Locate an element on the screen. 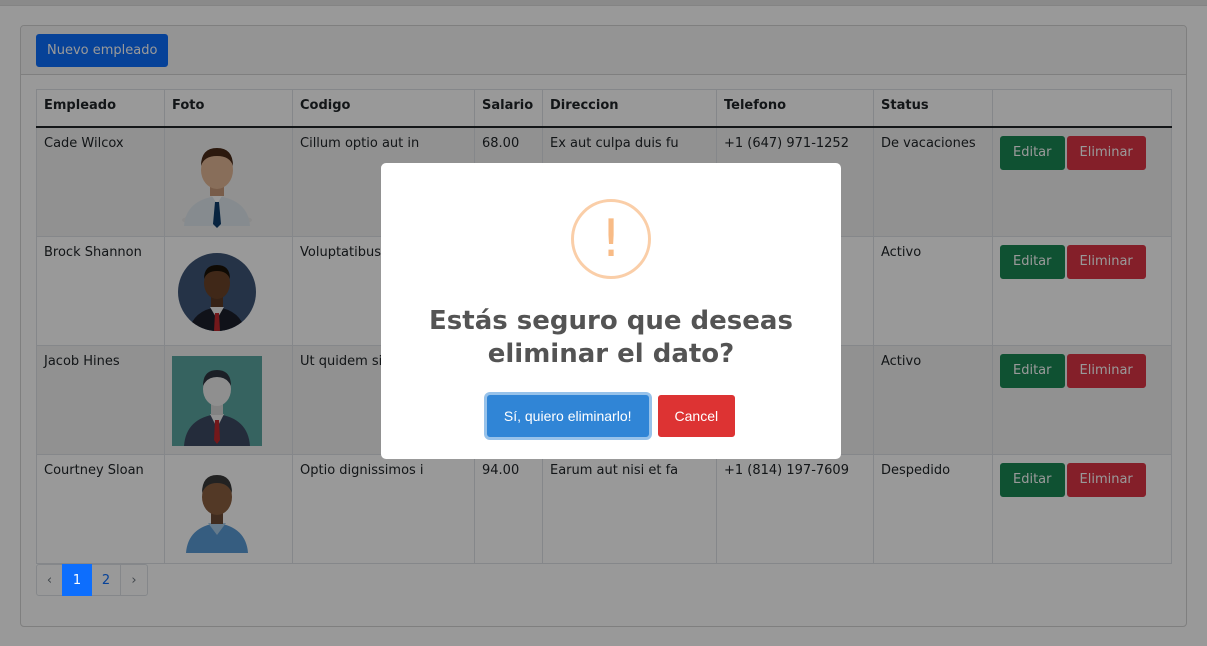 The height and width of the screenshot is (646, 1207). pagination-page-1: 1 is located at coordinates (77, 580).